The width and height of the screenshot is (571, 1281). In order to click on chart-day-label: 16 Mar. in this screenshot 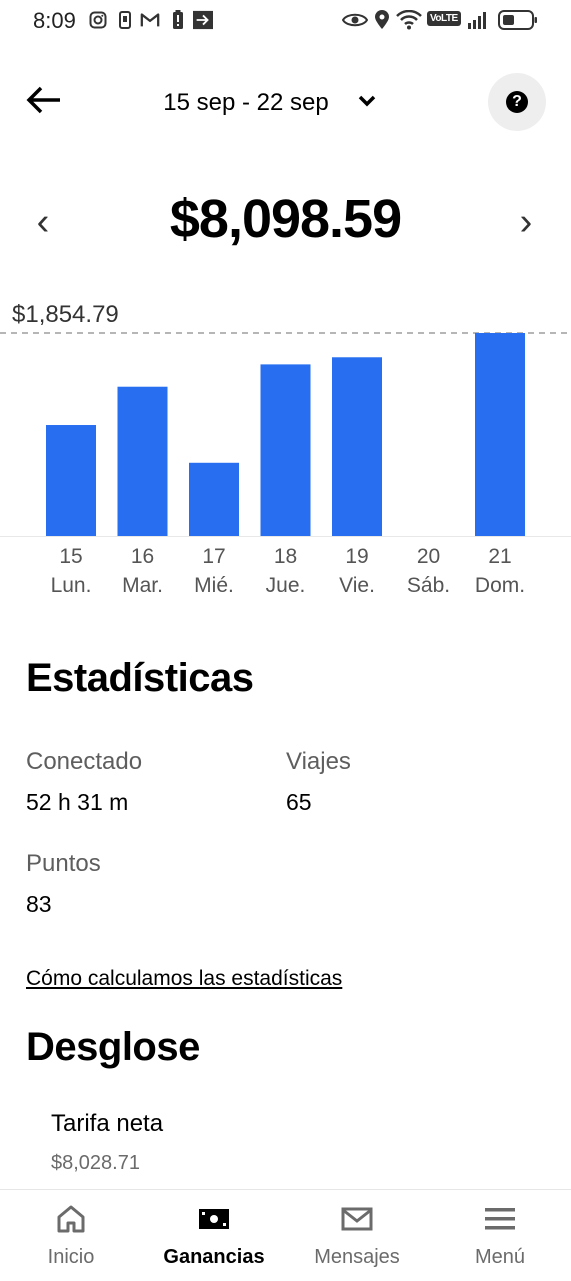, I will do `click(143, 571)`.